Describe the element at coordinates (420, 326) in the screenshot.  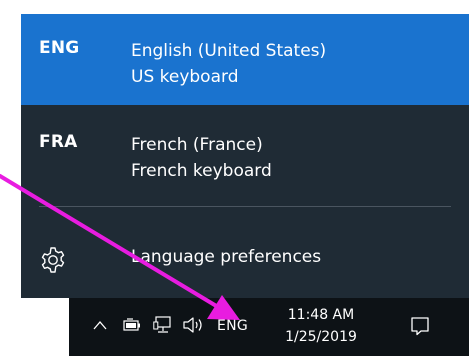
I see `notification-icon` at that location.